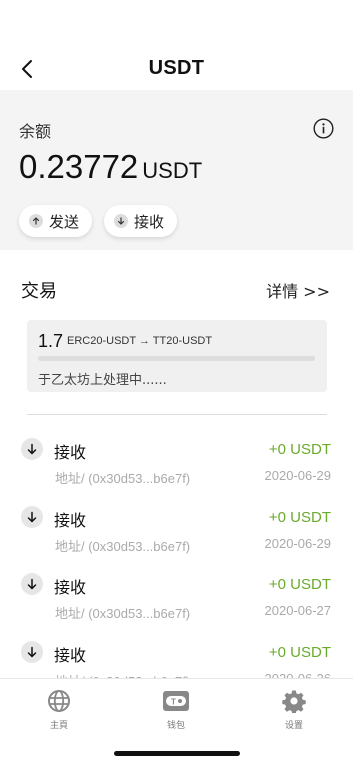 Image resolution: width=353 pixels, height=764 pixels. What do you see at coordinates (298, 290) in the screenshot?
I see `details-link: 详情 >>` at bounding box center [298, 290].